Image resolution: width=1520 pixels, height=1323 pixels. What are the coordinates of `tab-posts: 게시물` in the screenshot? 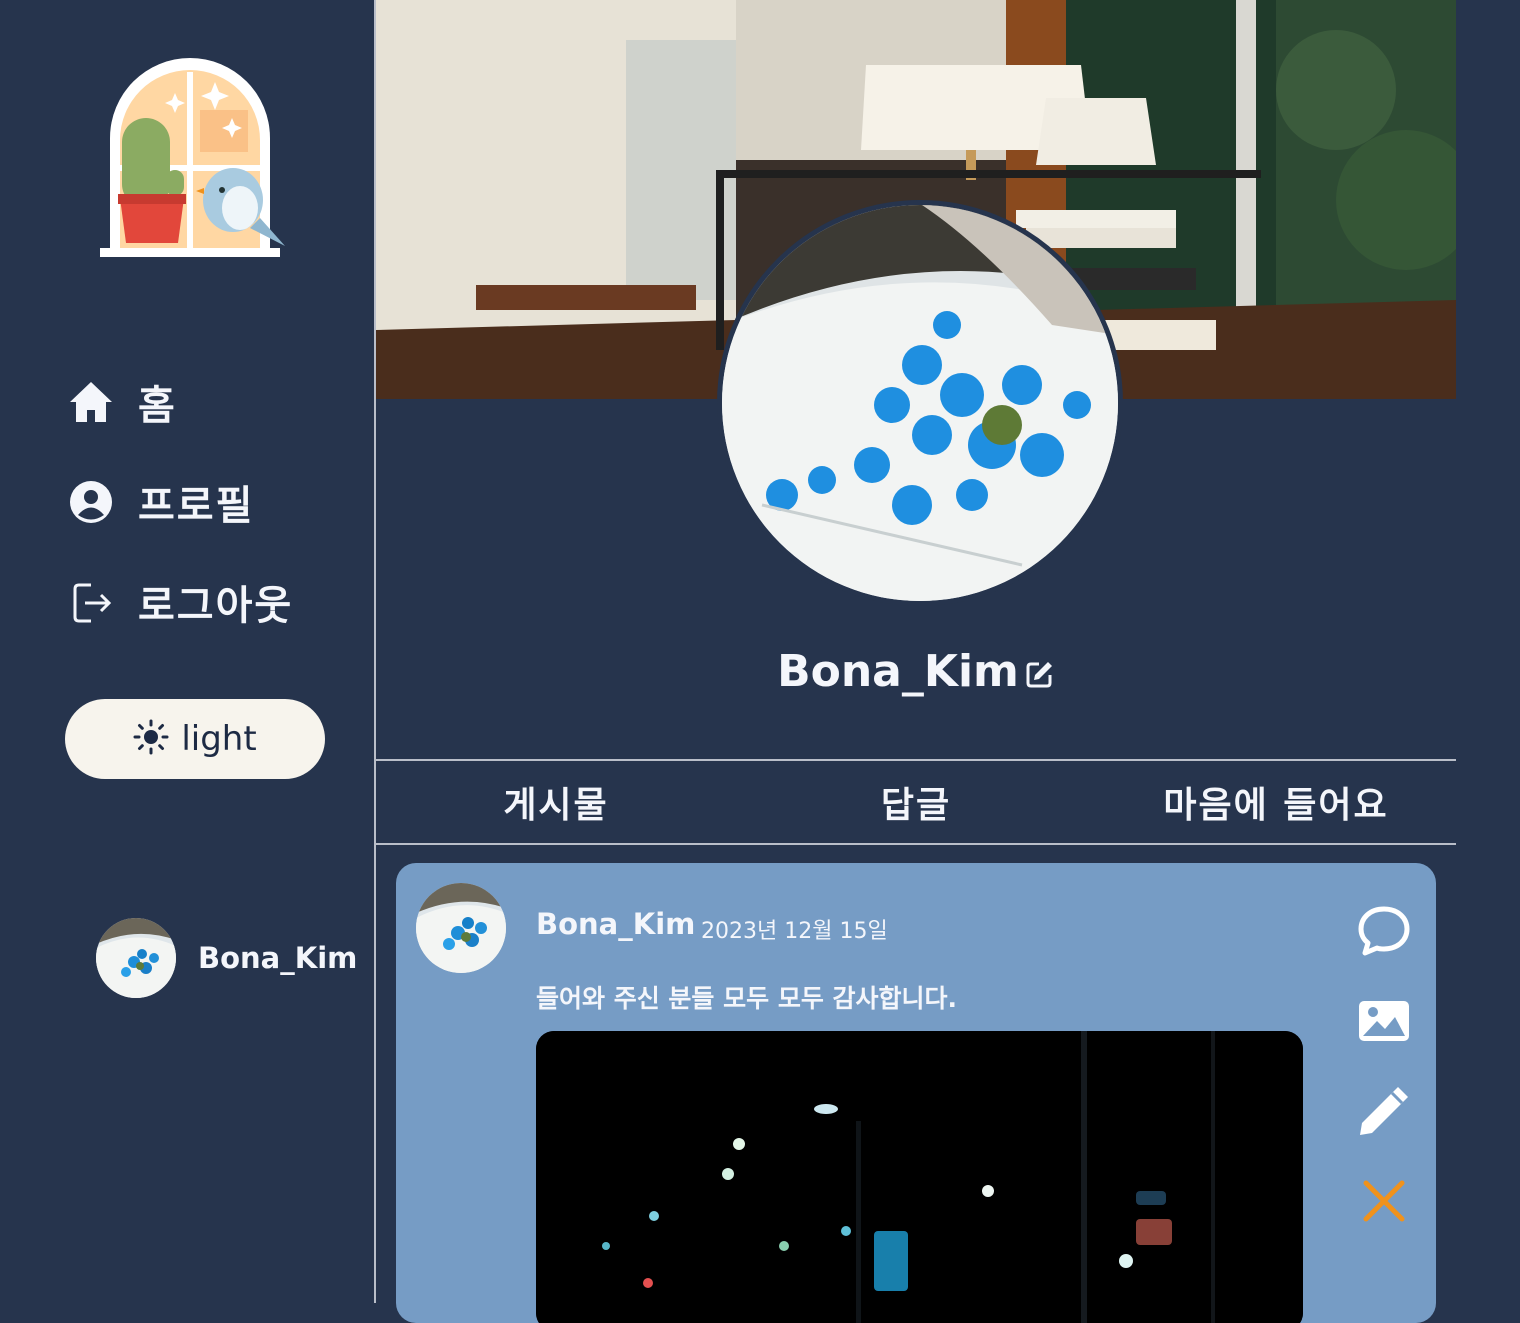 It's located at (556, 802).